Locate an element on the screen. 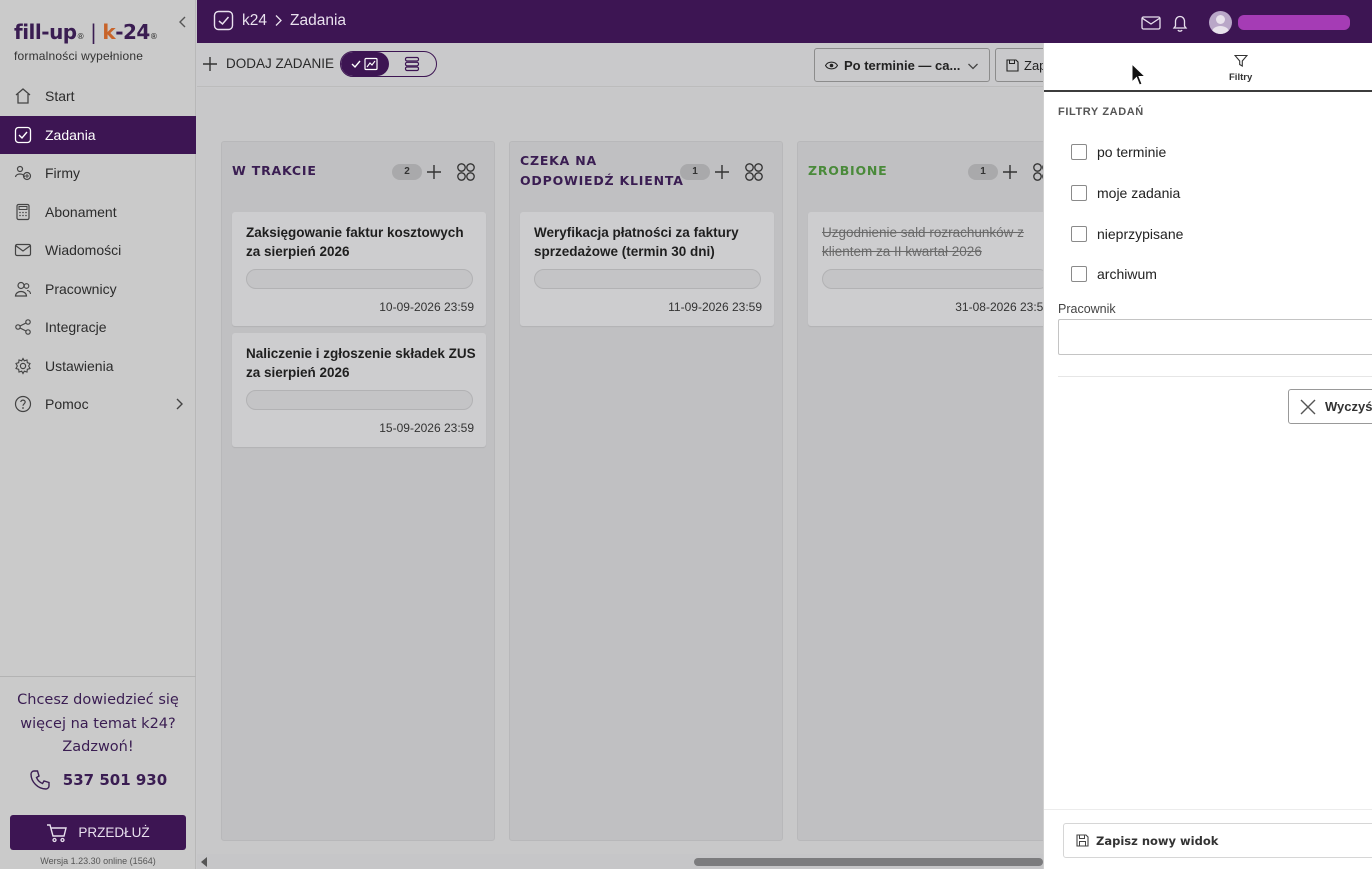 The width and height of the screenshot is (1372, 869). chevron-right-icon is located at coordinates (179, 404).